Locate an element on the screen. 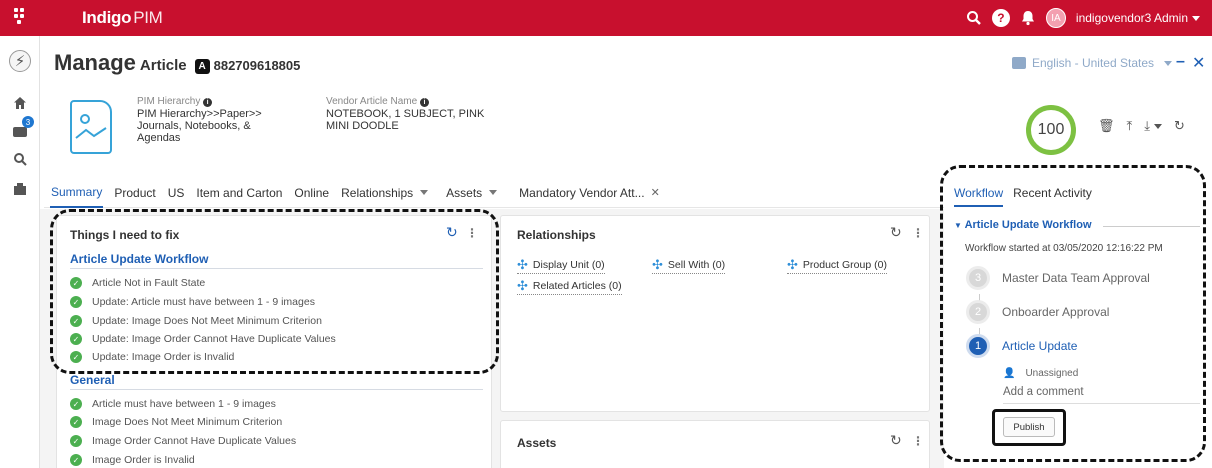 Image resolution: width=1212 pixels, height=468 pixels. delete-icon: 🗑 is located at coordinates (1106, 126).